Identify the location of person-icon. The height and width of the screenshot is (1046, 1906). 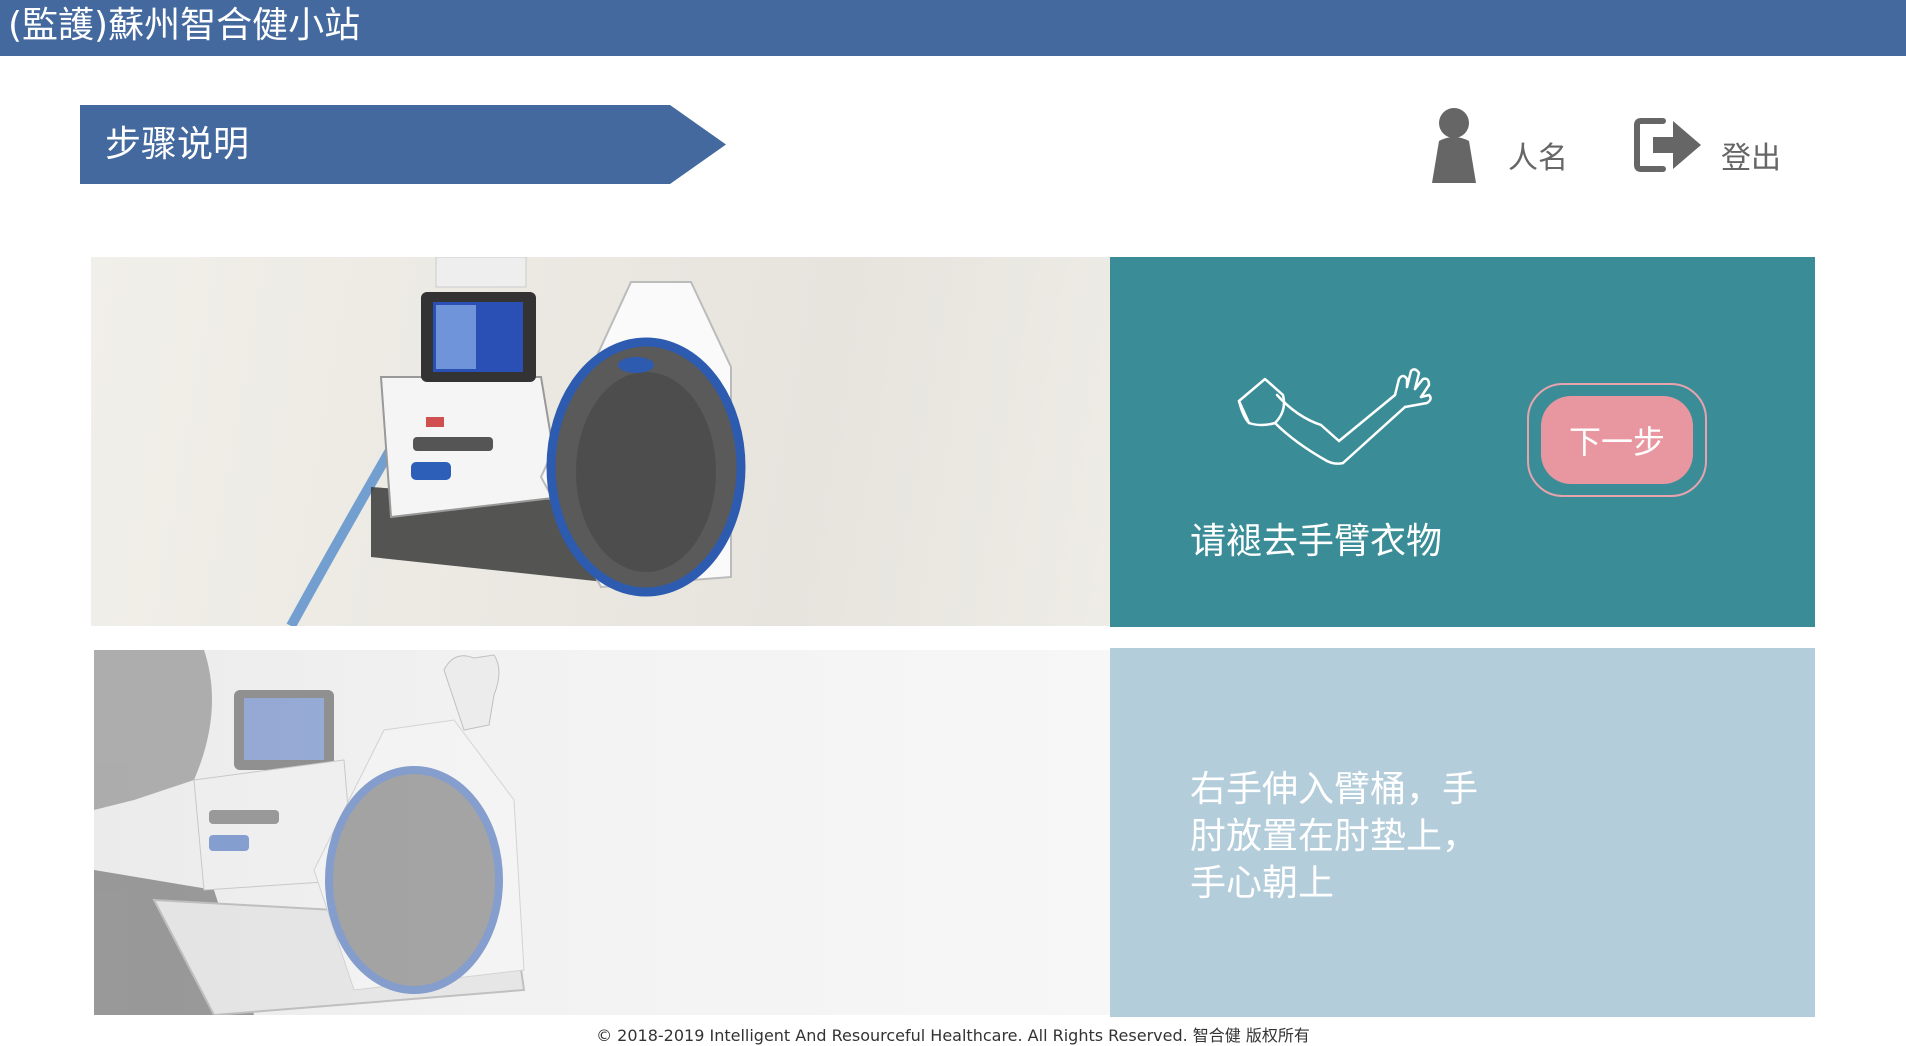
(1454, 147).